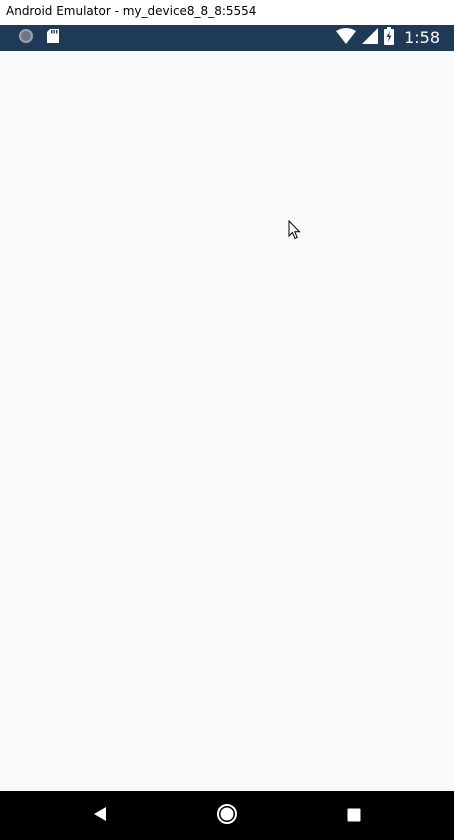 The width and height of the screenshot is (454, 840). Describe the element at coordinates (26, 38) in the screenshot. I see `notification-circle-icon` at that location.